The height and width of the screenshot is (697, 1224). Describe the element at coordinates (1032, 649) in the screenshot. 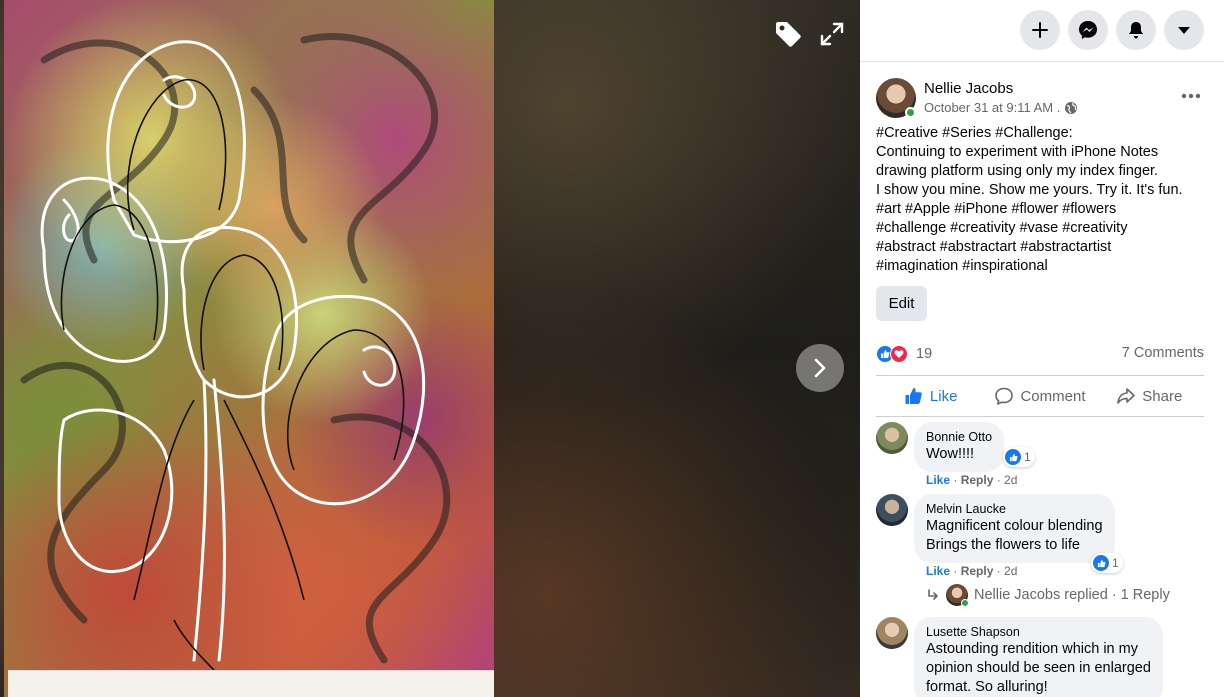

I see `comment-text: Astounding rendition which in my` at that location.